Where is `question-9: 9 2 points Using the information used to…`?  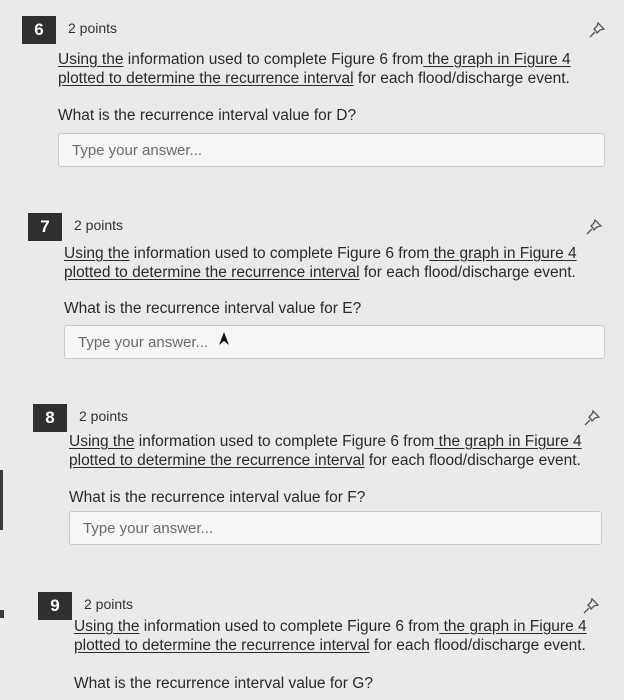 question-9: 9 2 points Using the information used to… is located at coordinates (323, 646).